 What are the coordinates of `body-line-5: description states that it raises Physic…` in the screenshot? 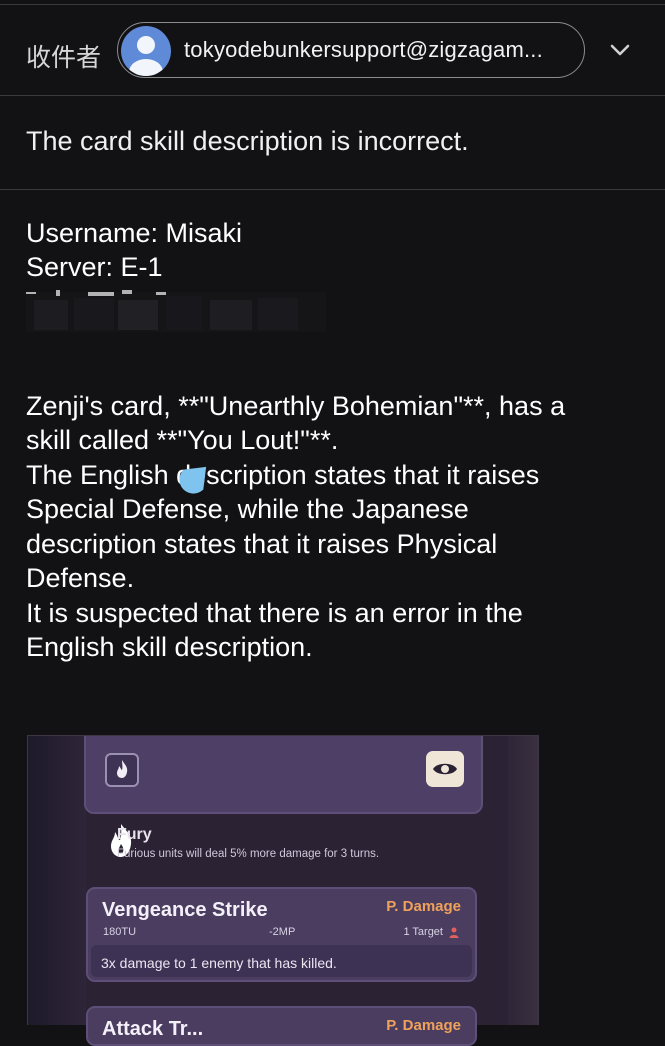 It's located at (262, 544).